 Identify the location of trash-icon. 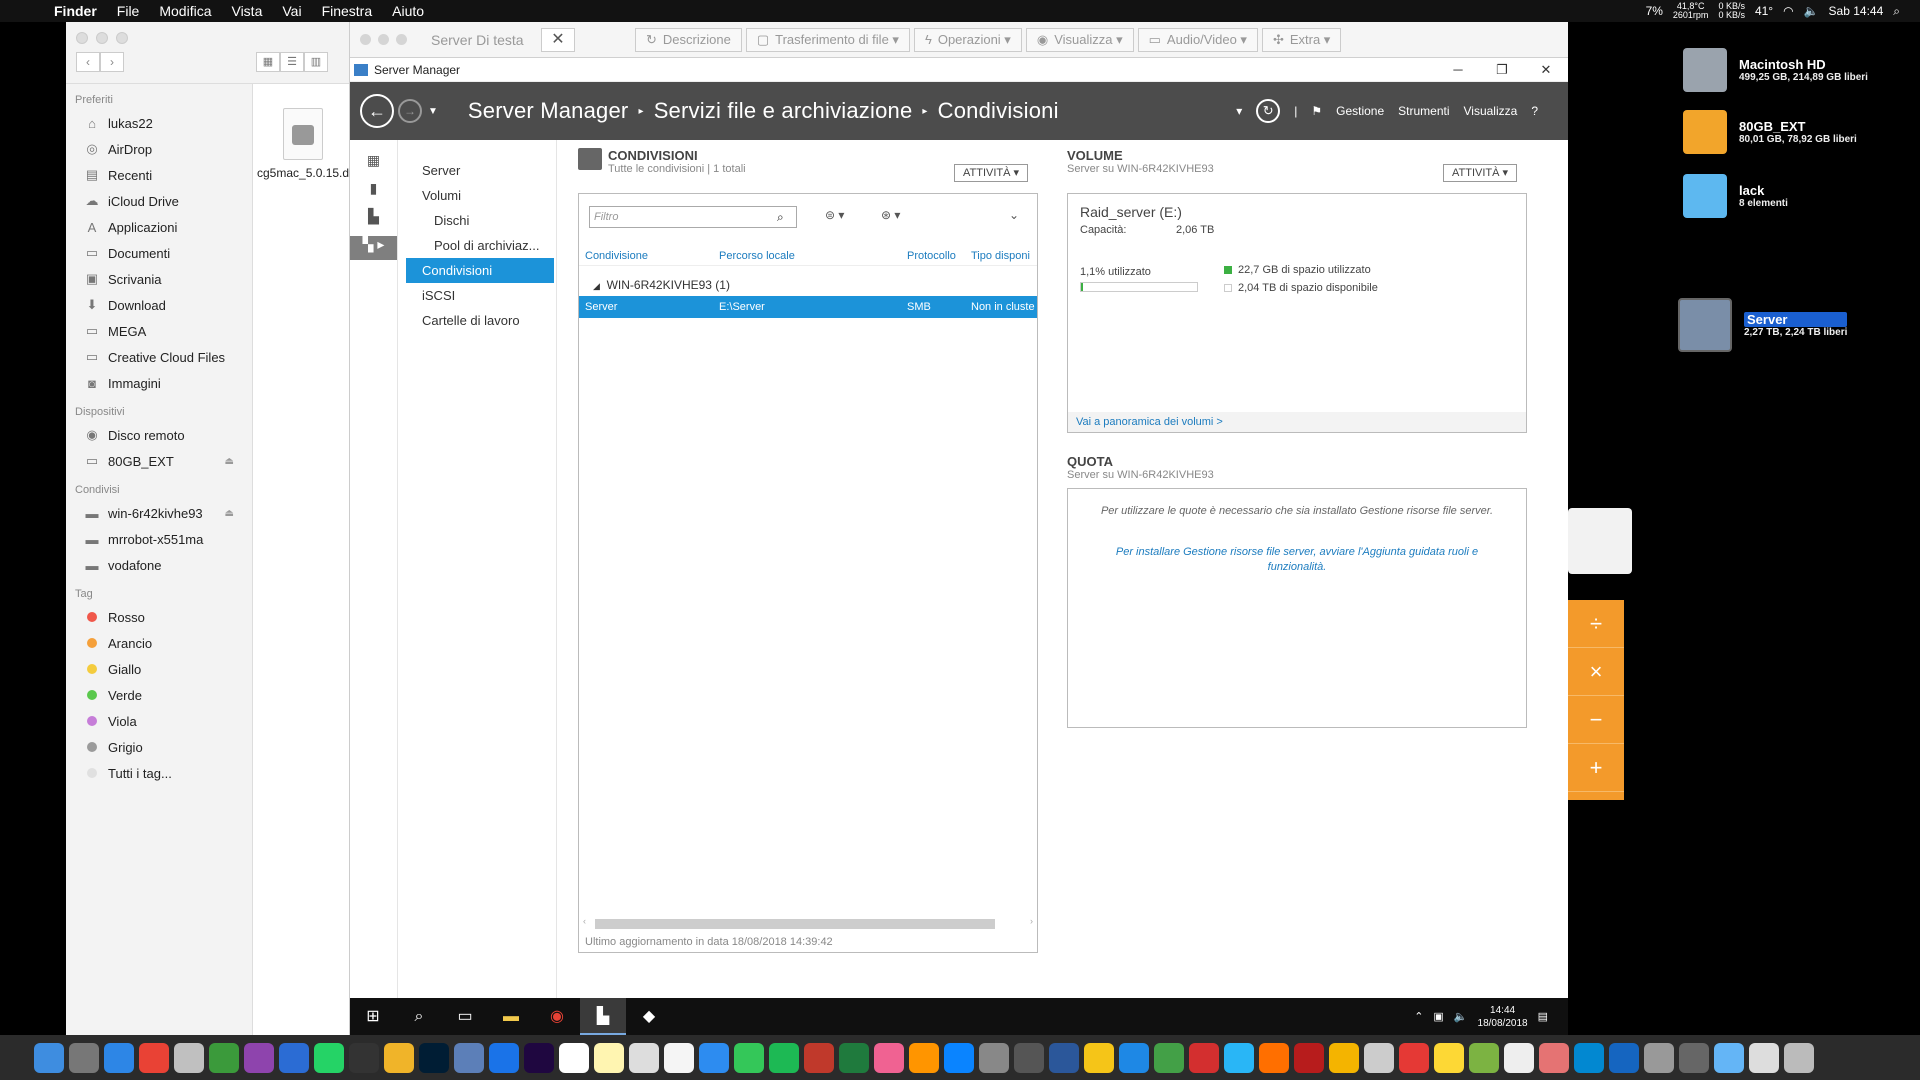
(1799, 1057).